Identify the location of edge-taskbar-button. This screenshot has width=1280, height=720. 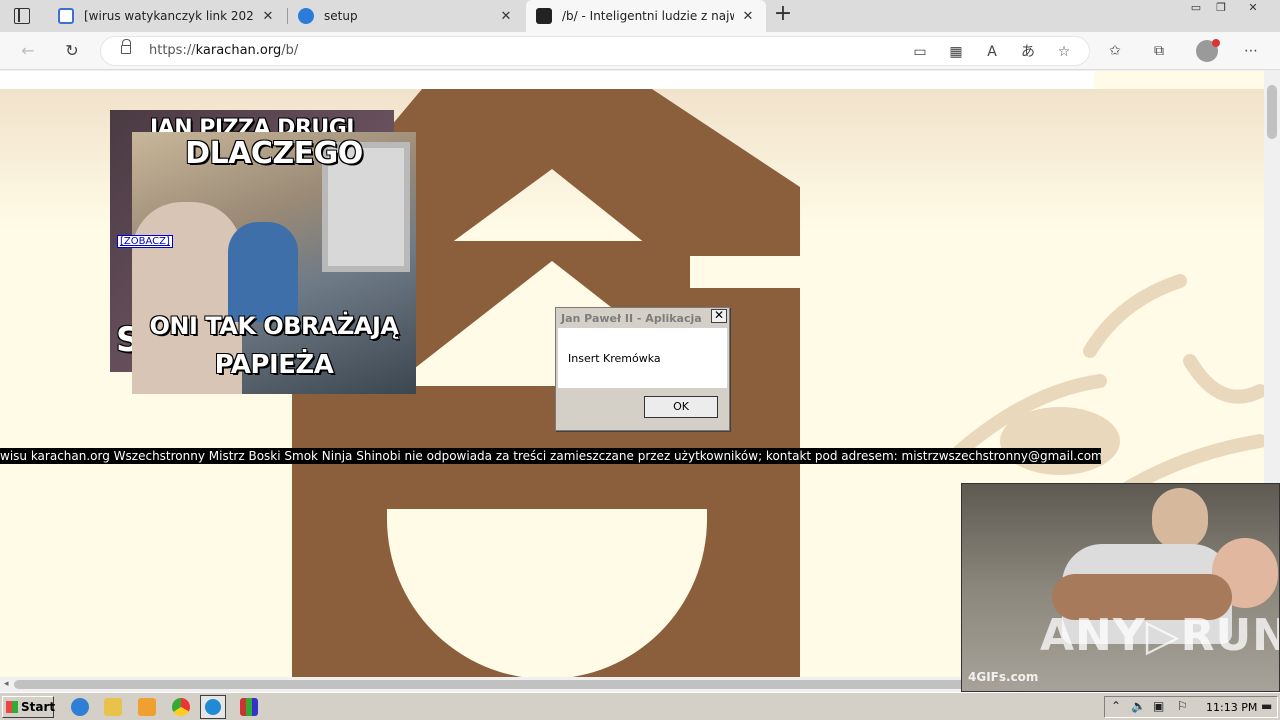
(213, 707).